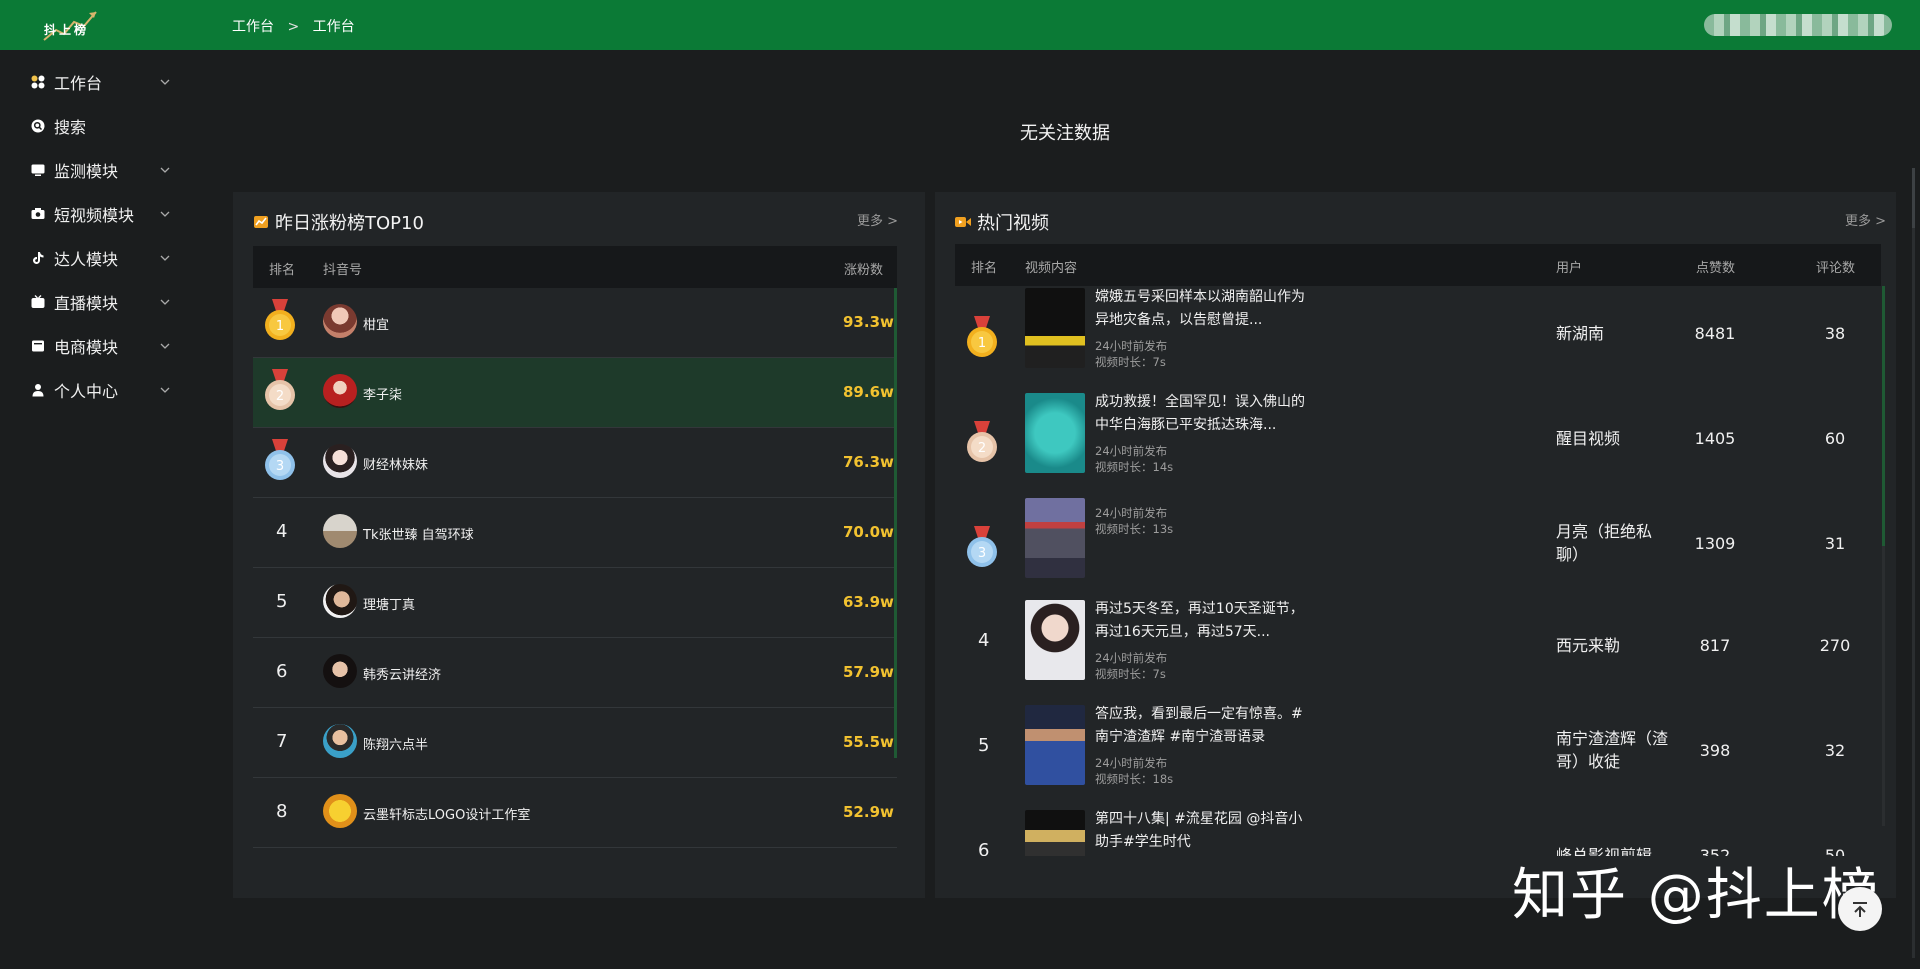 Image resolution: width=1920 pixels, height=969 pixels. Describe the element at coordinates (1835, 645) in the screenshot. I see `video-comments: 270` at that location.